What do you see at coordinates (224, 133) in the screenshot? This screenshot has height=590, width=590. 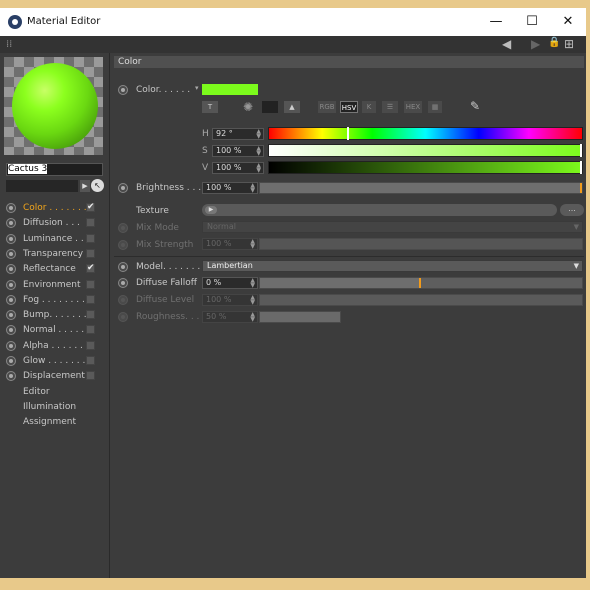 I see `hue-value: 92 °` at bounding box center [224, 133].